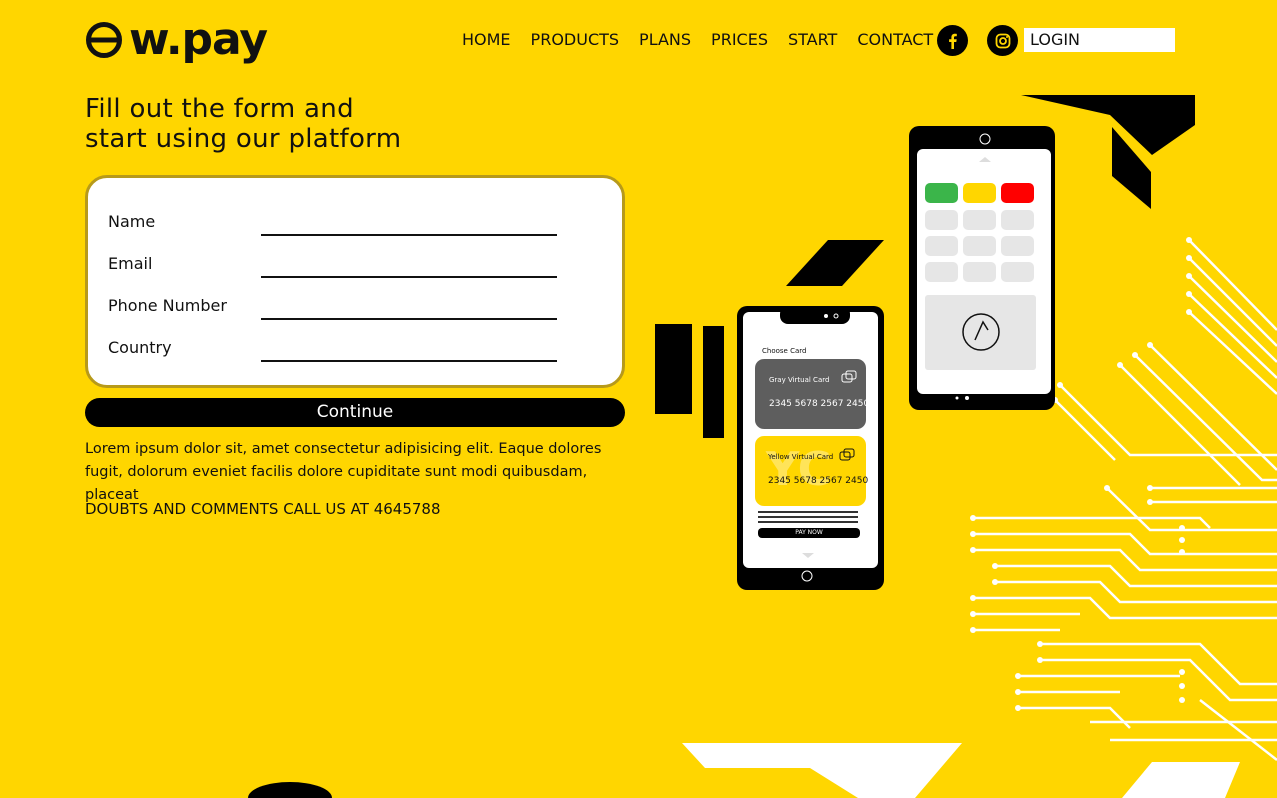 This screenshot has height=798, width=1277. I want to click on name-label: Name, so click(132, 221).